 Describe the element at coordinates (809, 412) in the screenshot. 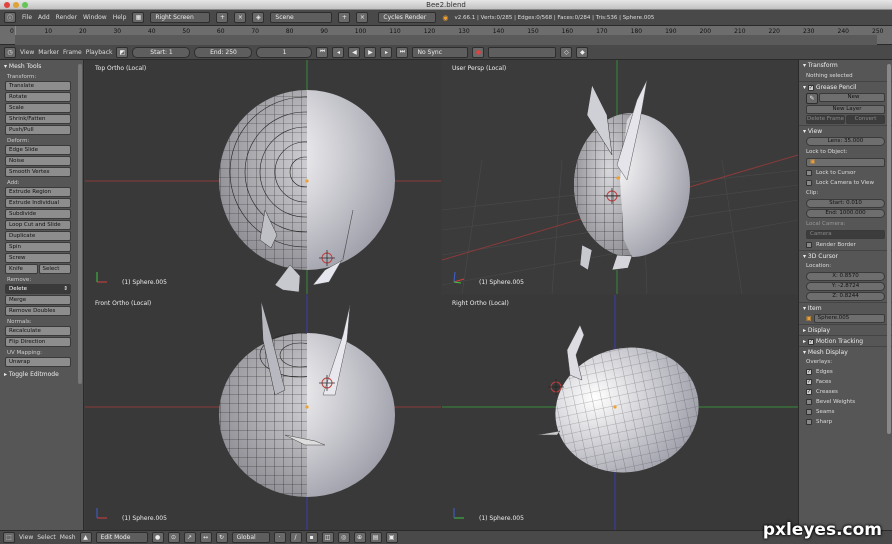

I see `seams-checkbox` at that location.